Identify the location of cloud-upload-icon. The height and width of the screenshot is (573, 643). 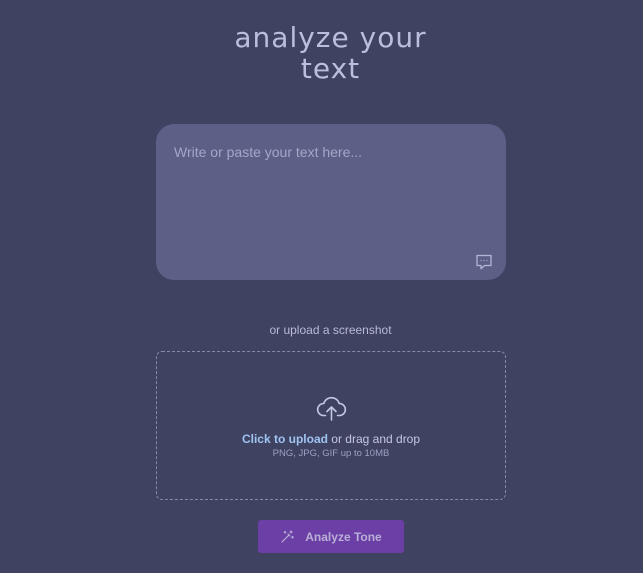
(331, 408).